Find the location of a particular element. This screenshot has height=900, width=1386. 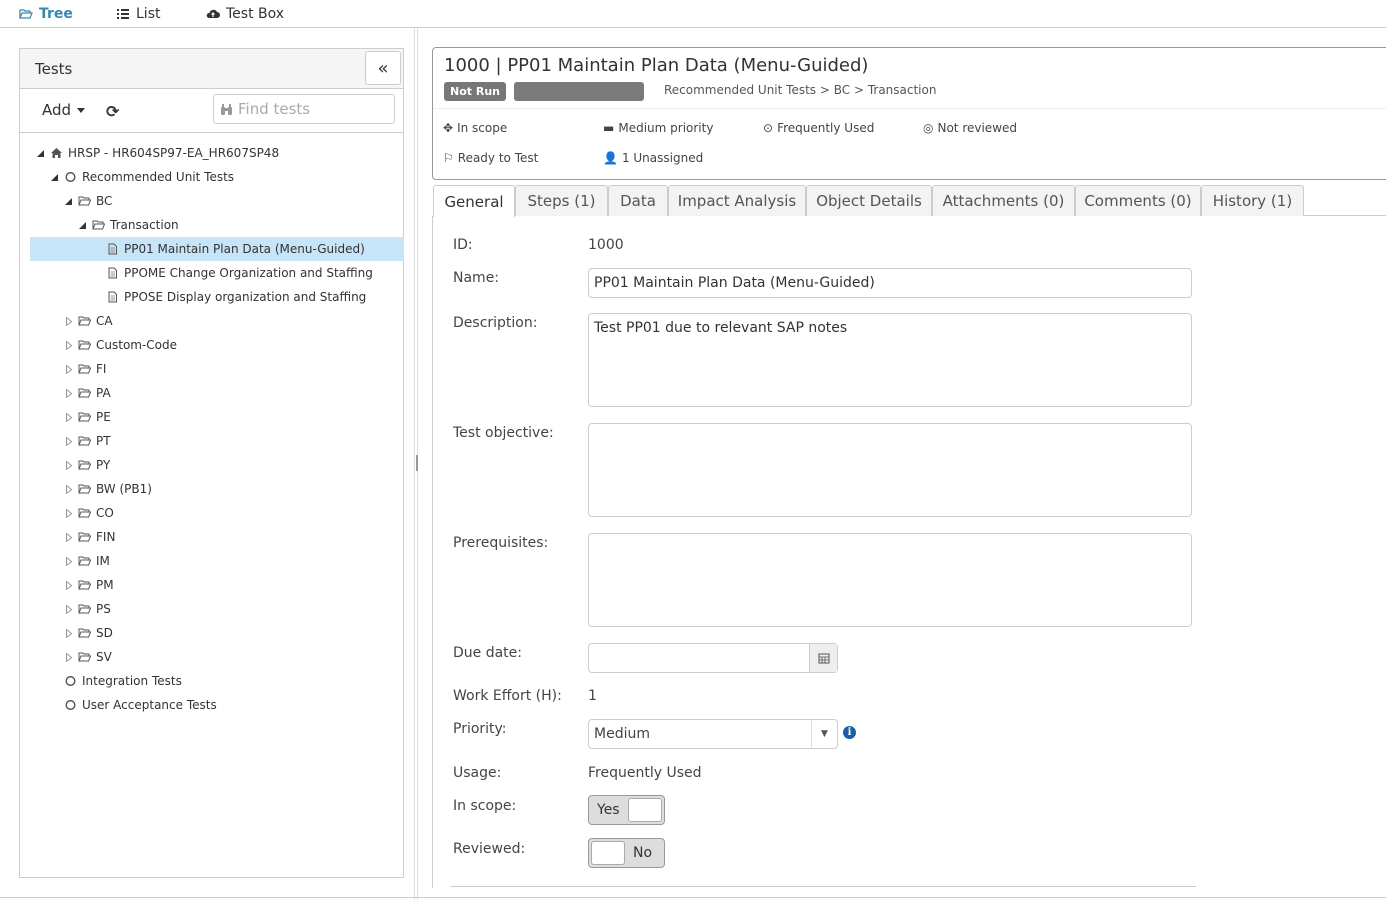

tree-item-test: PPOSE Display organization and Staffing is located at coordinates (217, 297).